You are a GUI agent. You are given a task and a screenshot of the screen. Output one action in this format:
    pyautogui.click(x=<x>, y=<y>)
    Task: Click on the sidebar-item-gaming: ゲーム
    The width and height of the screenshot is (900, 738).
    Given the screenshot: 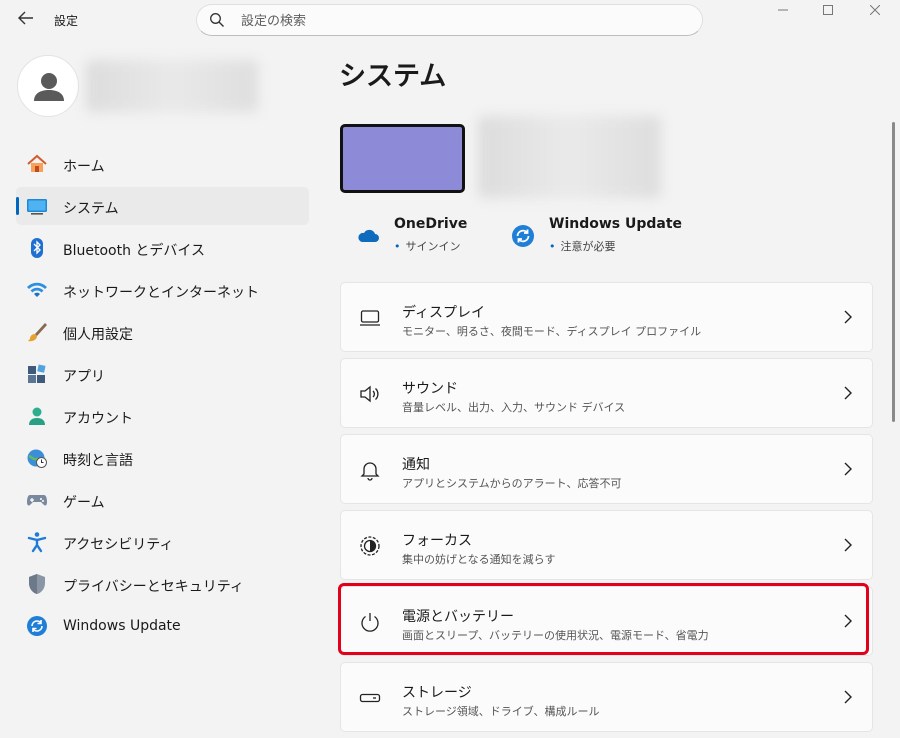 What is the action you would take?
    pyautogui.click(x=162, y=500)
    